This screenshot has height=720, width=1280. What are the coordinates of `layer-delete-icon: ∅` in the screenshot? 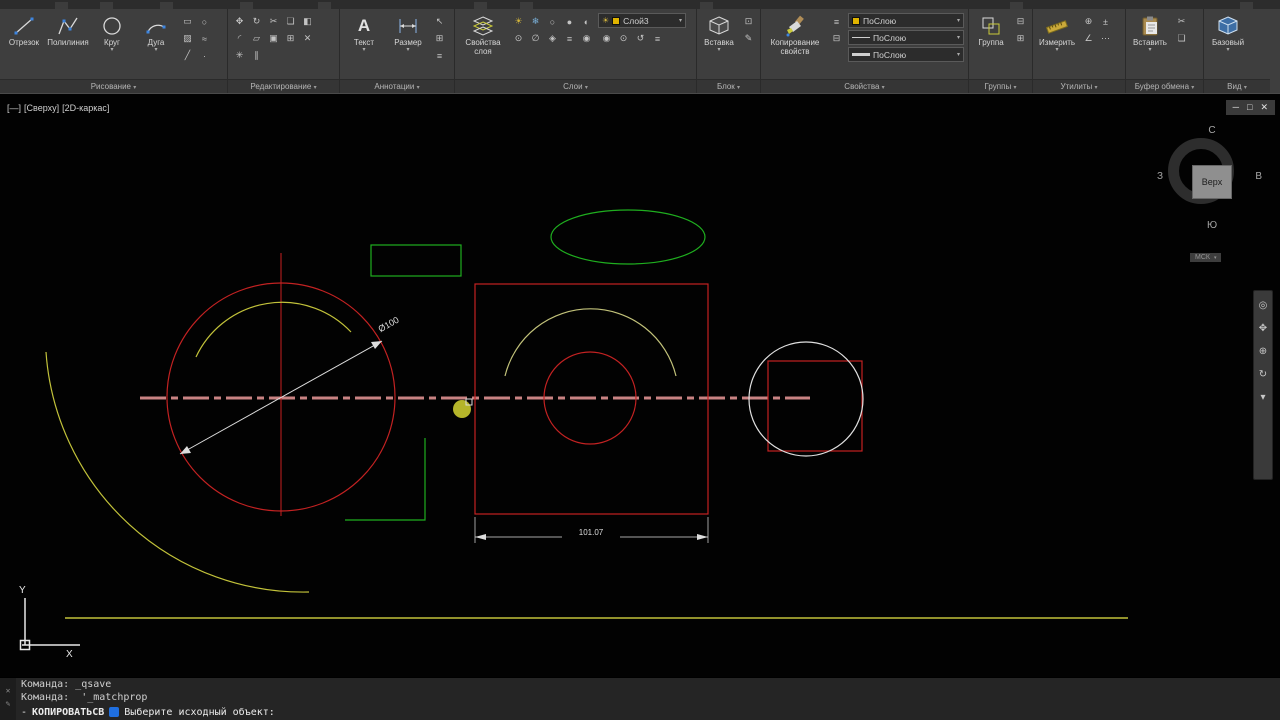 It's located at (535, 38).